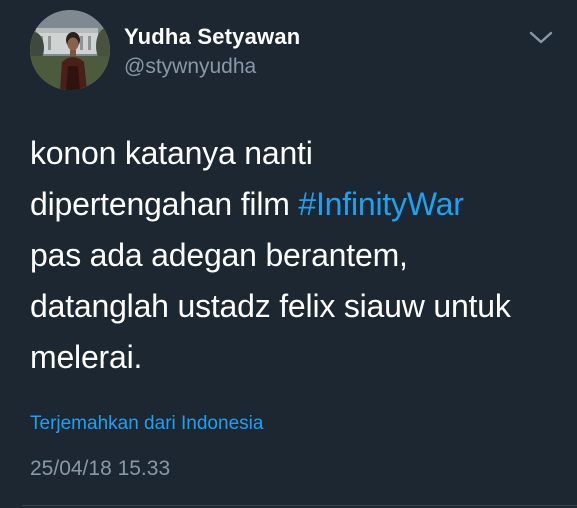 This screenshot has width=577, height=508. Describe the element at coordinates (219, 255) in the screenshot. I see `tweet-text-line: pas ada adegan berantem,` at that location.